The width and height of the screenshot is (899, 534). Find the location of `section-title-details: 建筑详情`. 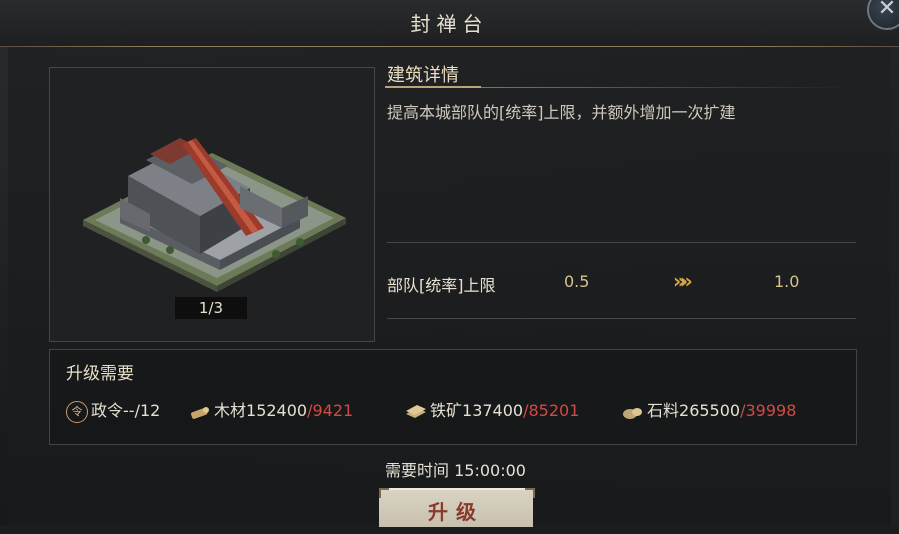

section-title-details: 建筑详情 is located at coordinates (423, 75).